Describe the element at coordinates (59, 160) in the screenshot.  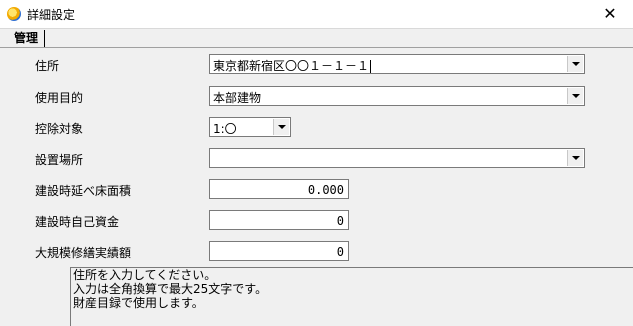
I see `location-label: 設置場所` at that location.